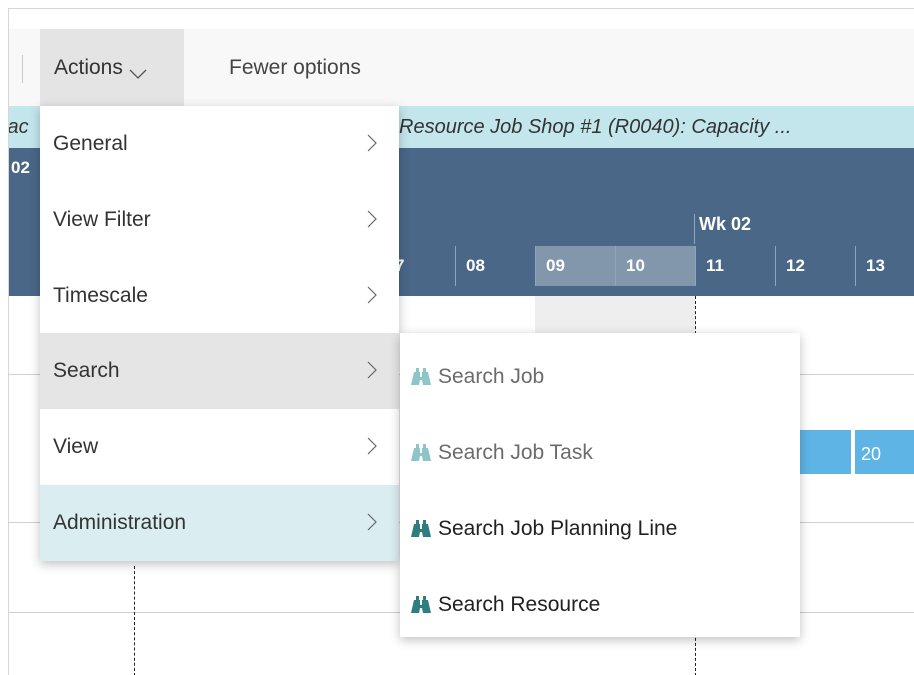 This screenshot has height=675, width=914. What do you see at coordinates (884, 266) in the screenshot?
I see `day-cell: 13` at bounding box center [884, 266].